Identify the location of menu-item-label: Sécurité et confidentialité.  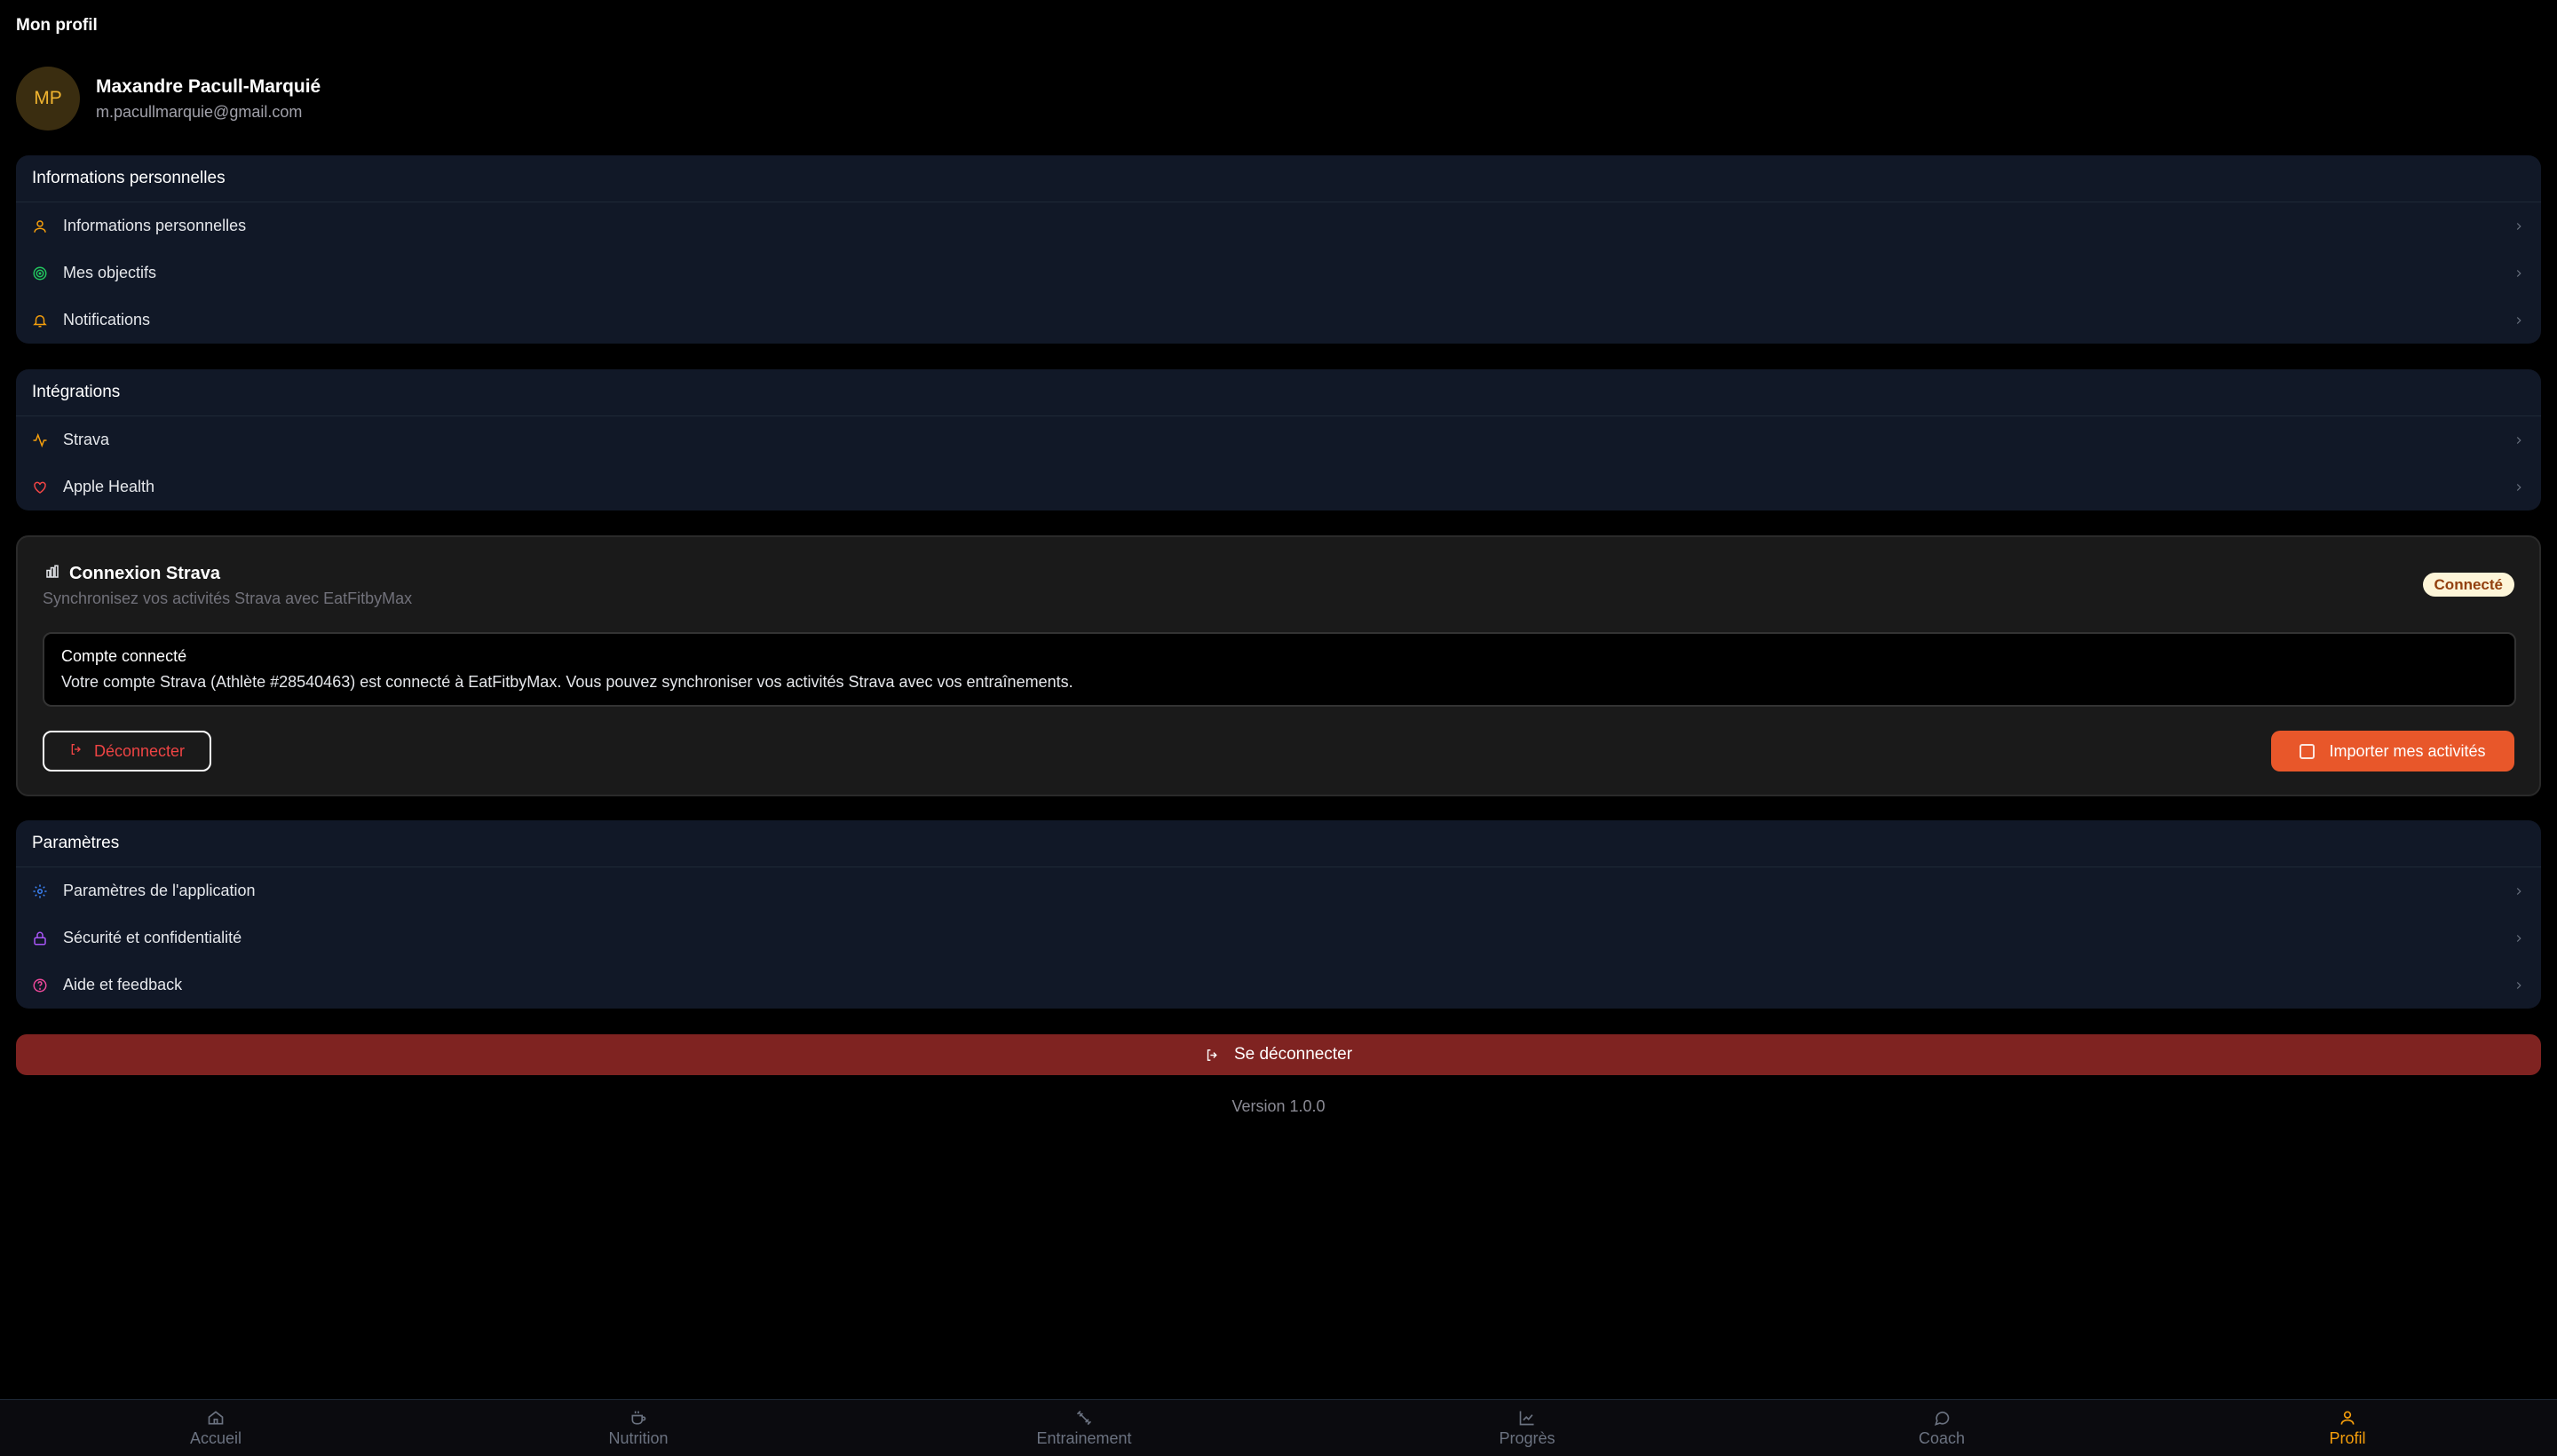
(152, 937).